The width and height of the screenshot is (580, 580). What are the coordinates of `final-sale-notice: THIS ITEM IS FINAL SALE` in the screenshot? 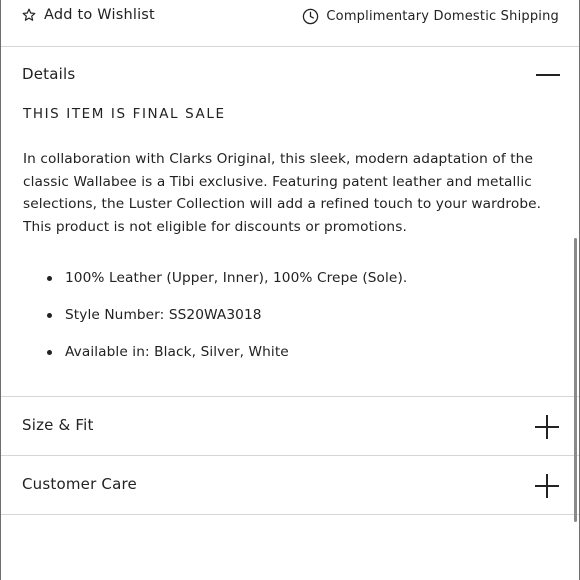 It's located at (124, 114).